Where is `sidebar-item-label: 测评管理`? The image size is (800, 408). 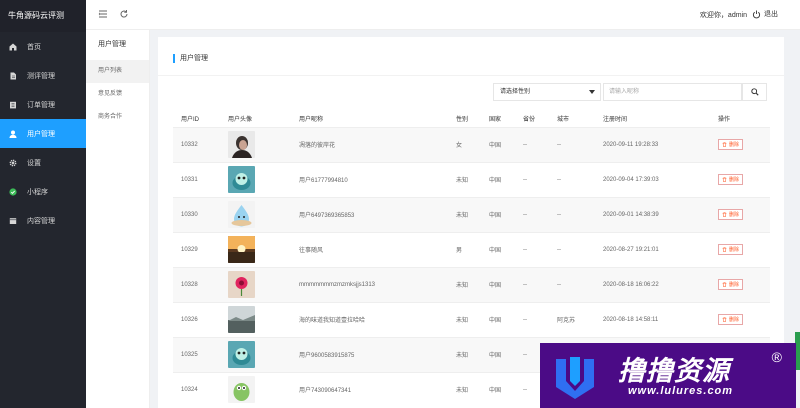 sidebar-item-label: 测评管理 is located at coordinates (41, 76).